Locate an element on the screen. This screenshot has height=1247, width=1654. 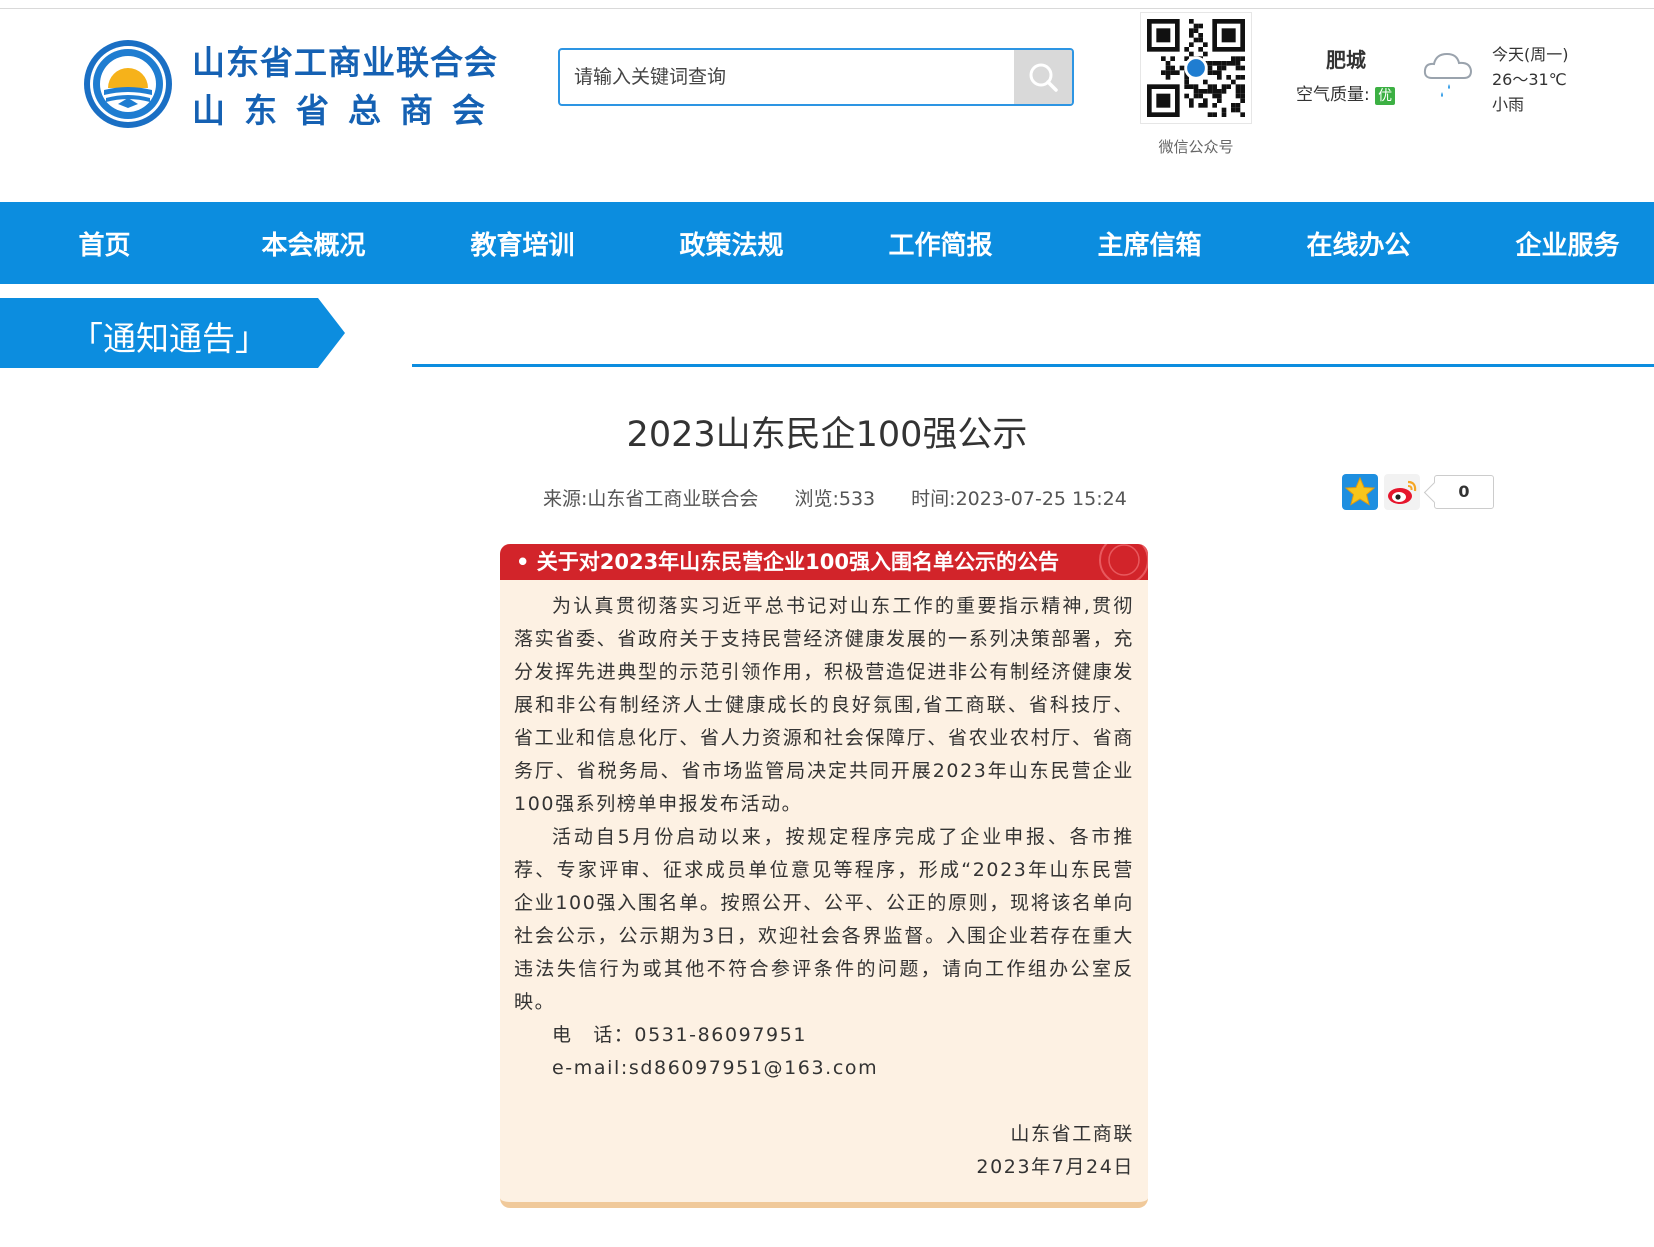
nav-item-enterprise: 企业服务 is located at coordinates (1558, 243).